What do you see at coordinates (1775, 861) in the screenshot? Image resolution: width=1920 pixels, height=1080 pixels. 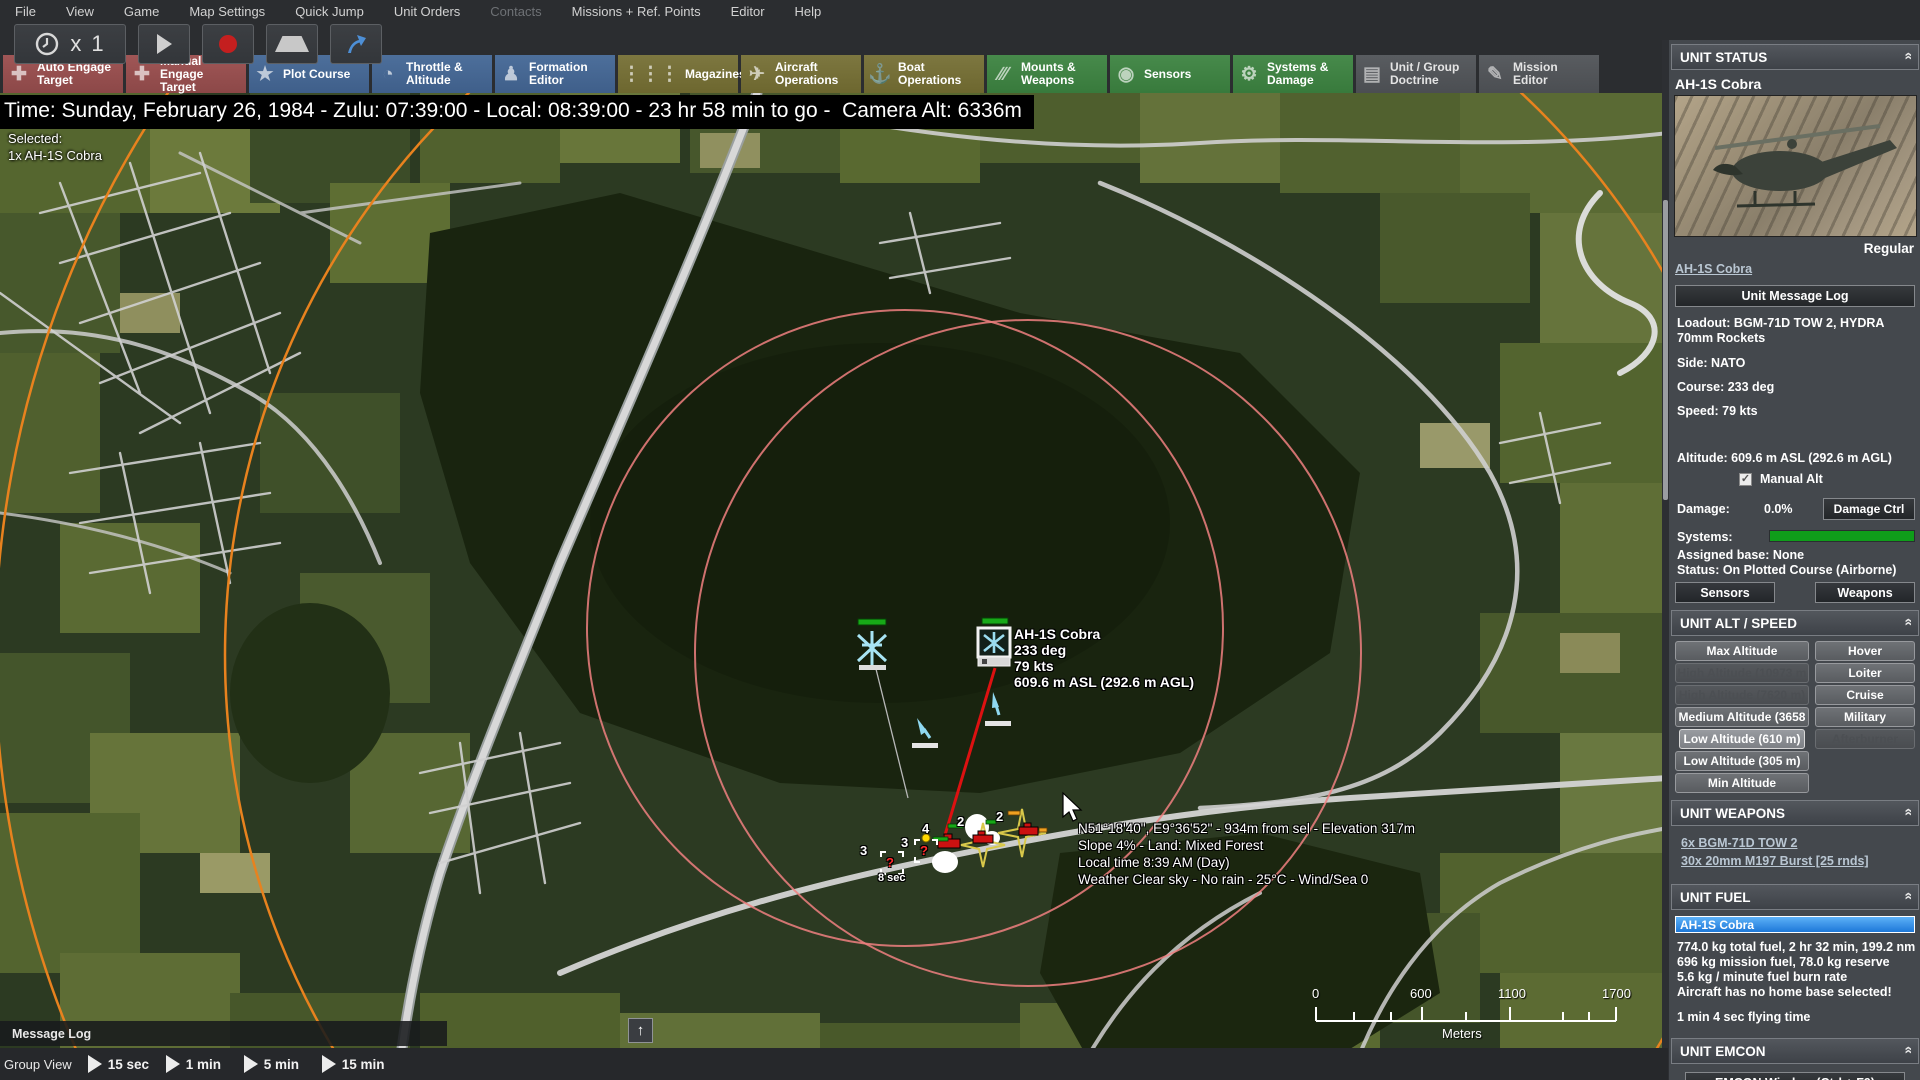 I see `weapon-link-20mm: 30x 20mm M197 Burst [25 rnds]` at bounding box center [1775, 861].